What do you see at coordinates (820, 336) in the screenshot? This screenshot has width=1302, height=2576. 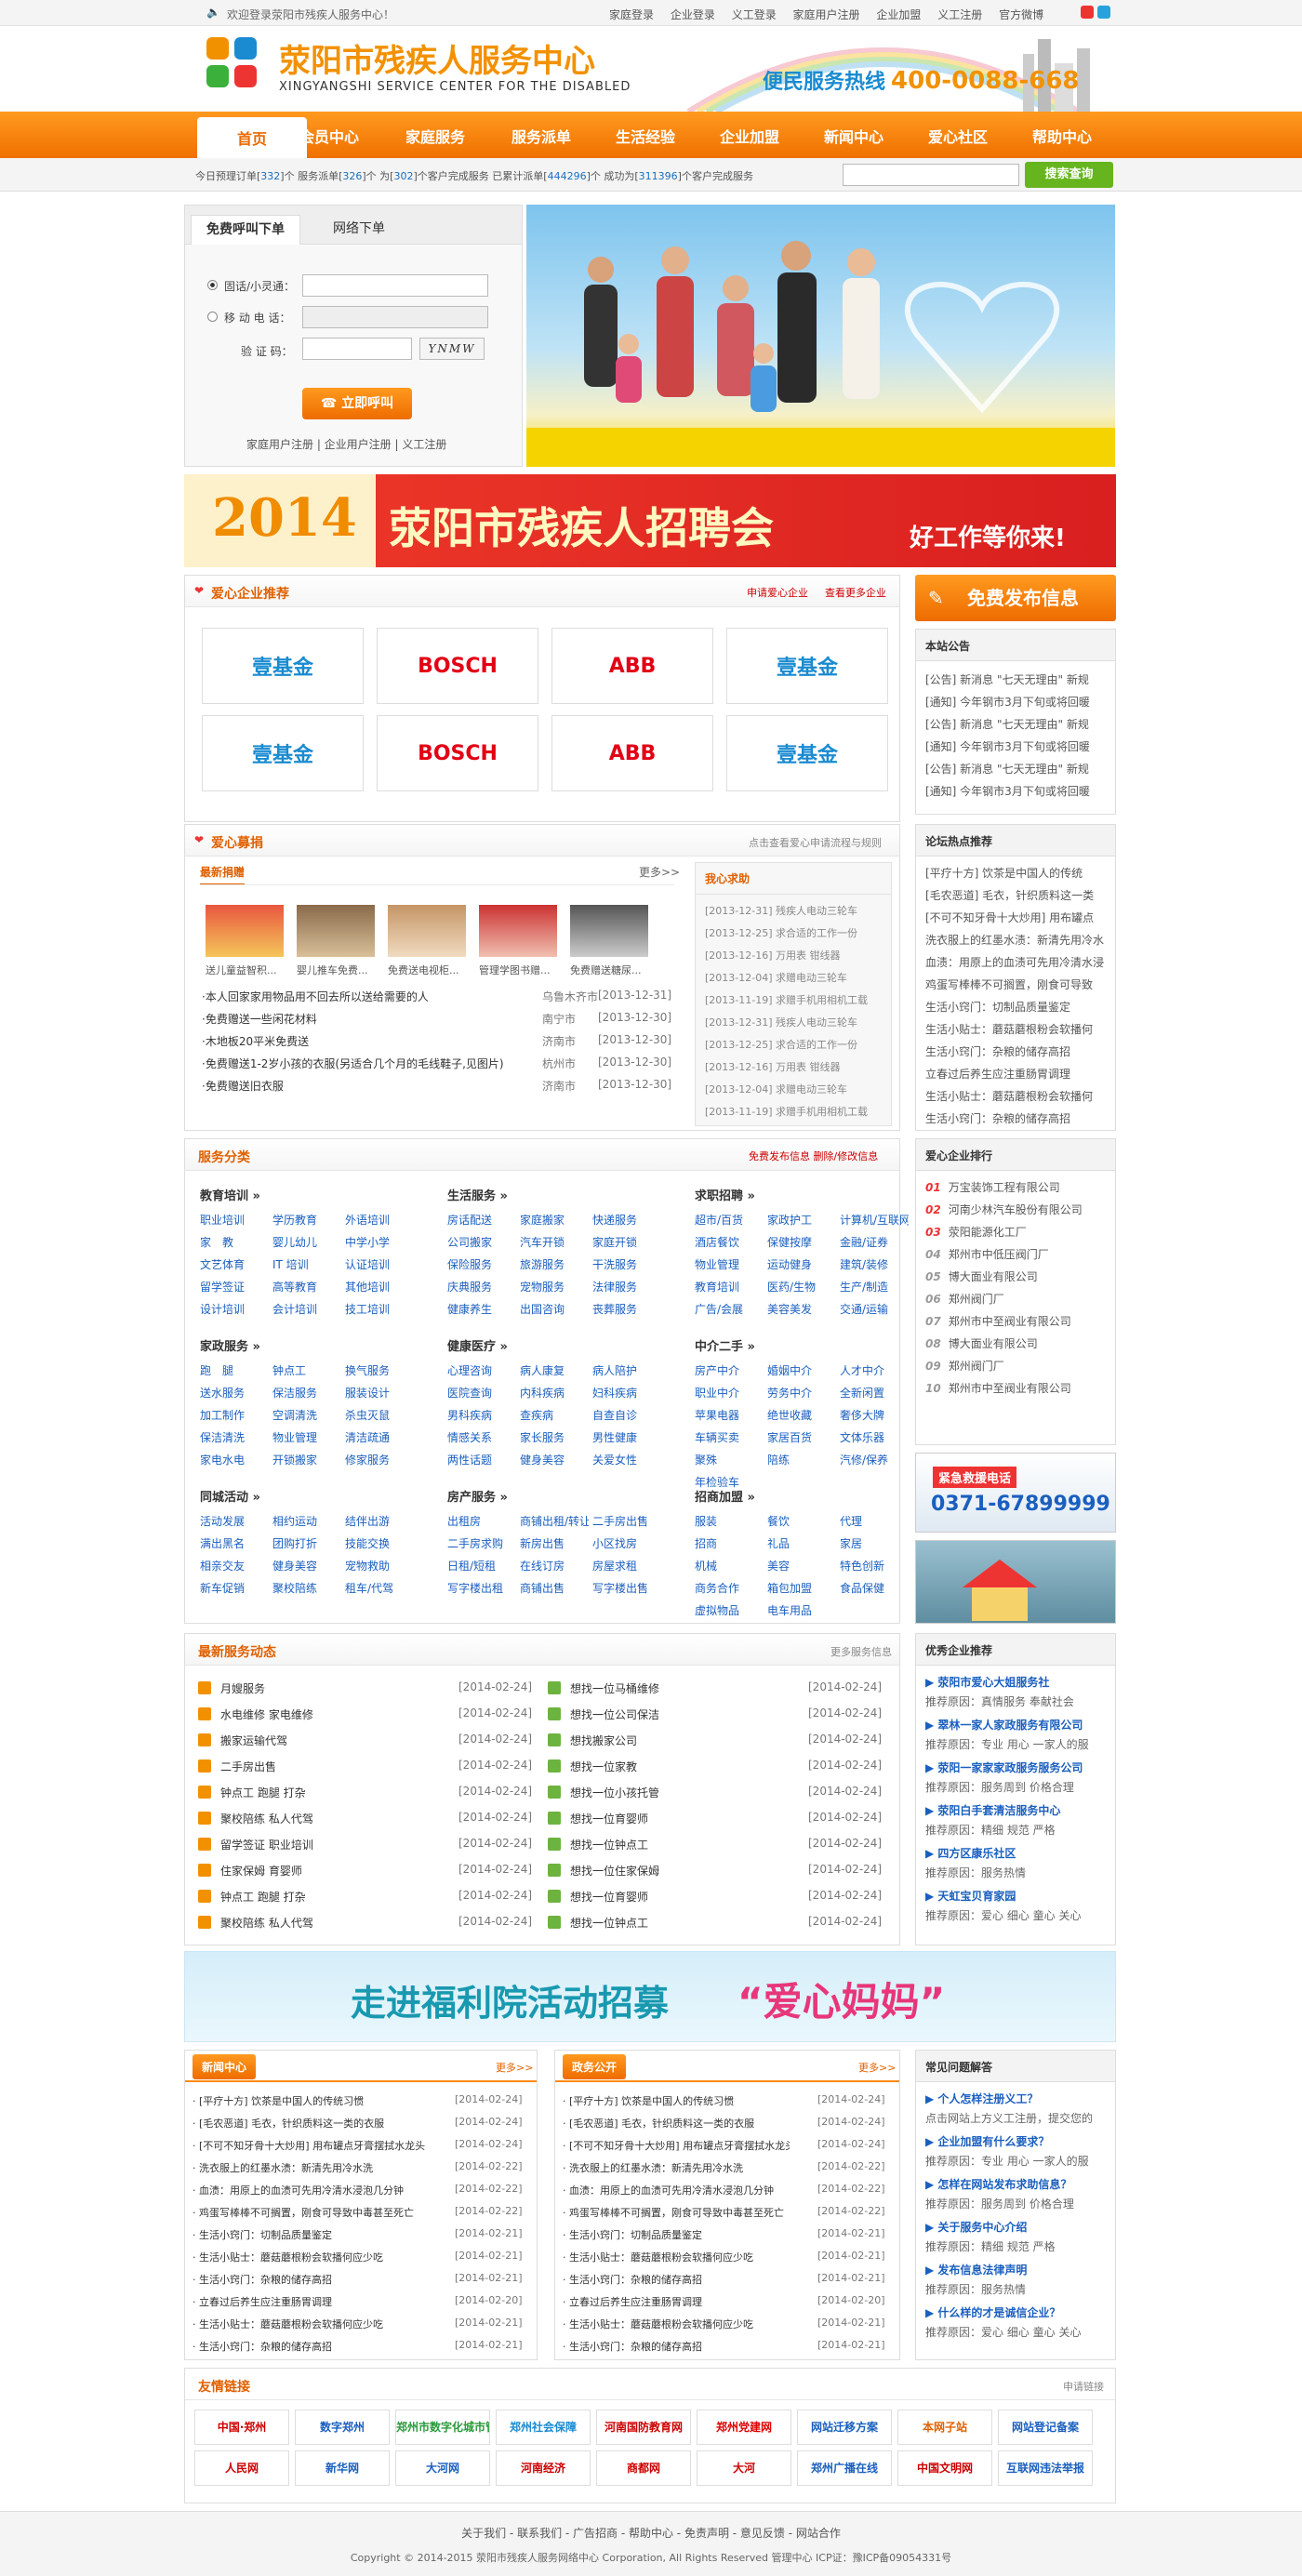 I see `family-photo-banner` at bounding box center [820, 336].